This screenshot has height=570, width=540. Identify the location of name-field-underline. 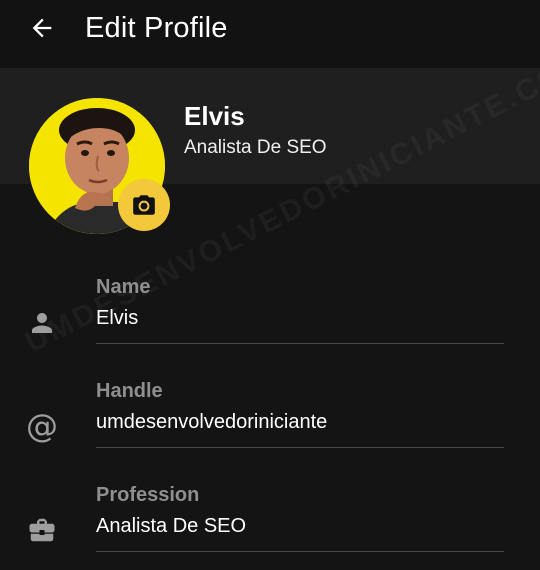
(300, 343).